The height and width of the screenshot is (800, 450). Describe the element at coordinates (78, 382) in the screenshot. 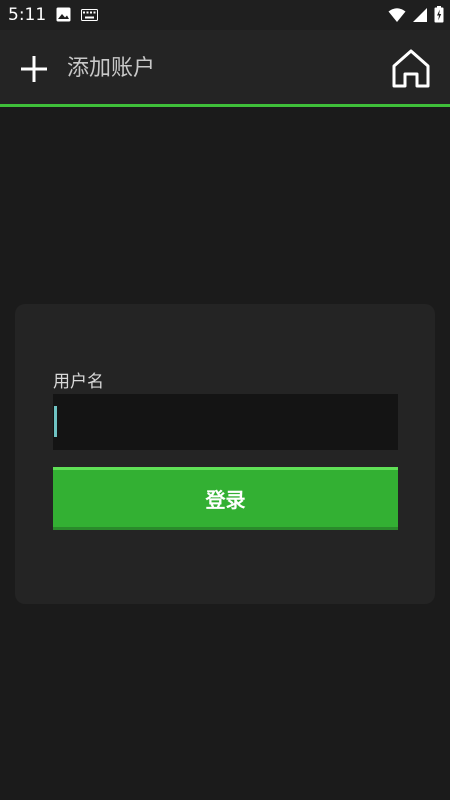

I see `username-label: 用户名` at that location.